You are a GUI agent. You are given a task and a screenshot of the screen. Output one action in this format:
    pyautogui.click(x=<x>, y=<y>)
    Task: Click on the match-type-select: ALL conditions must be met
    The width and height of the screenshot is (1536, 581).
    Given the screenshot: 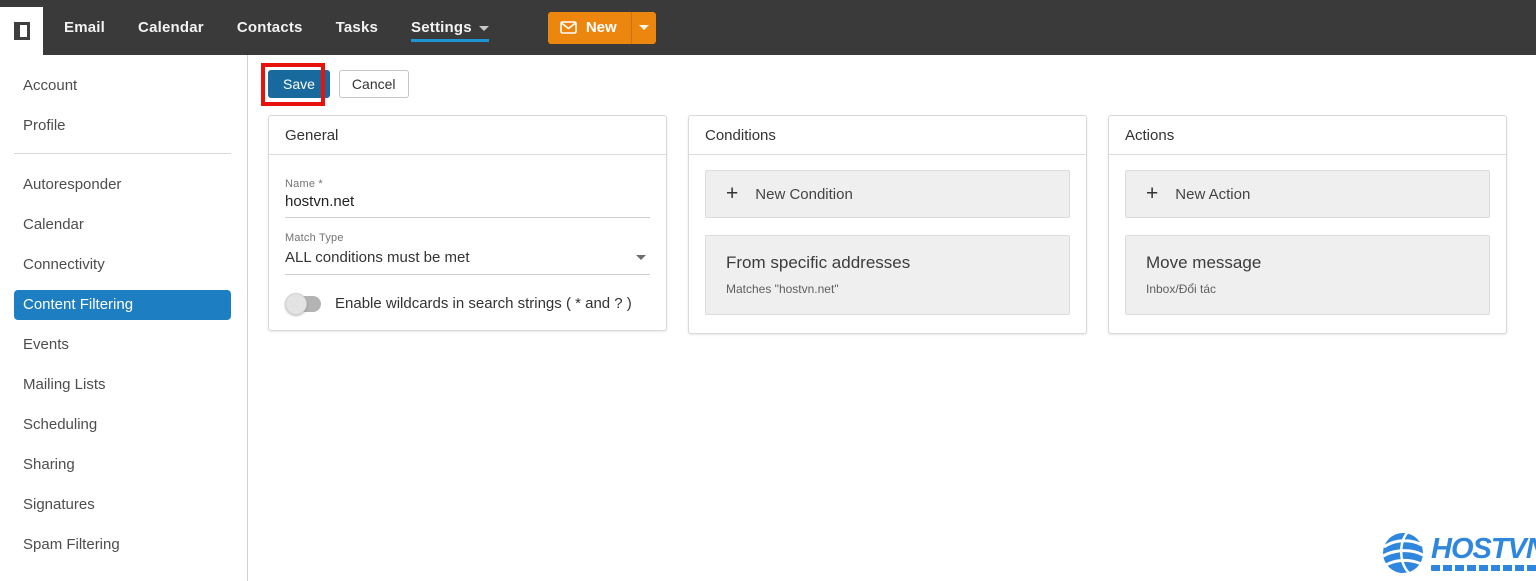 What is the action you would take?
    pyautogui.click(x=467, y=260)
    